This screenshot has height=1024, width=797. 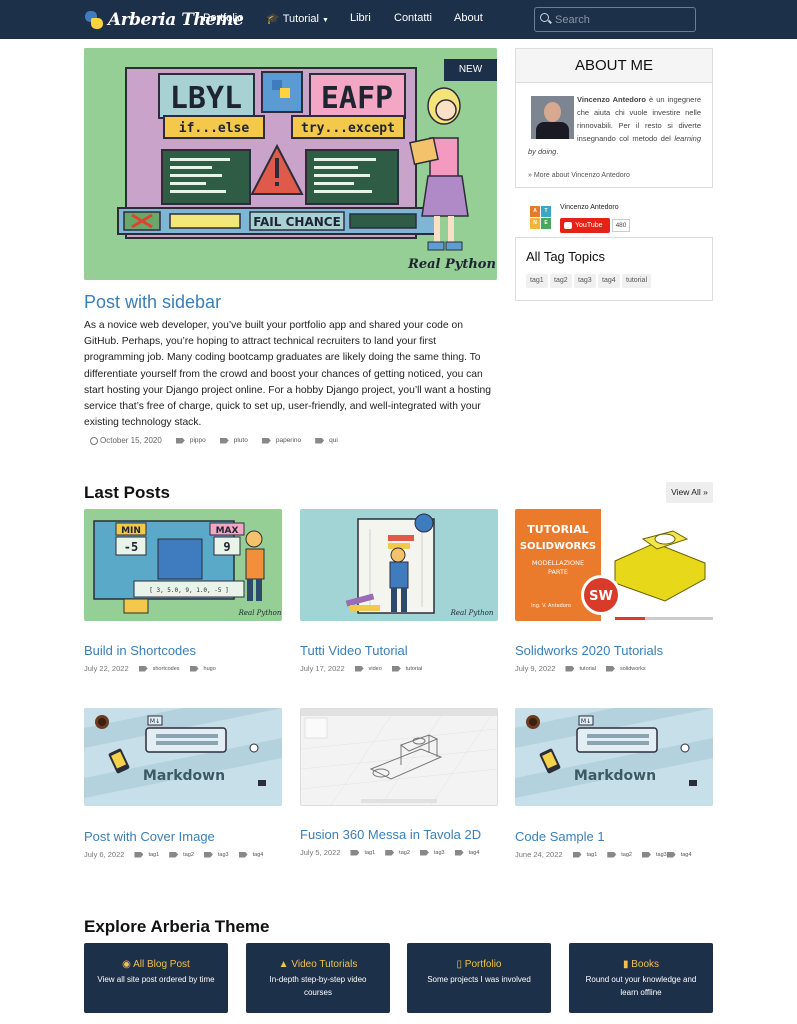 What do you see at coordinates (152, 302) in the screenshot?
I see `featured-post-title: Post with sidebar` at bounding box center [152, 302].